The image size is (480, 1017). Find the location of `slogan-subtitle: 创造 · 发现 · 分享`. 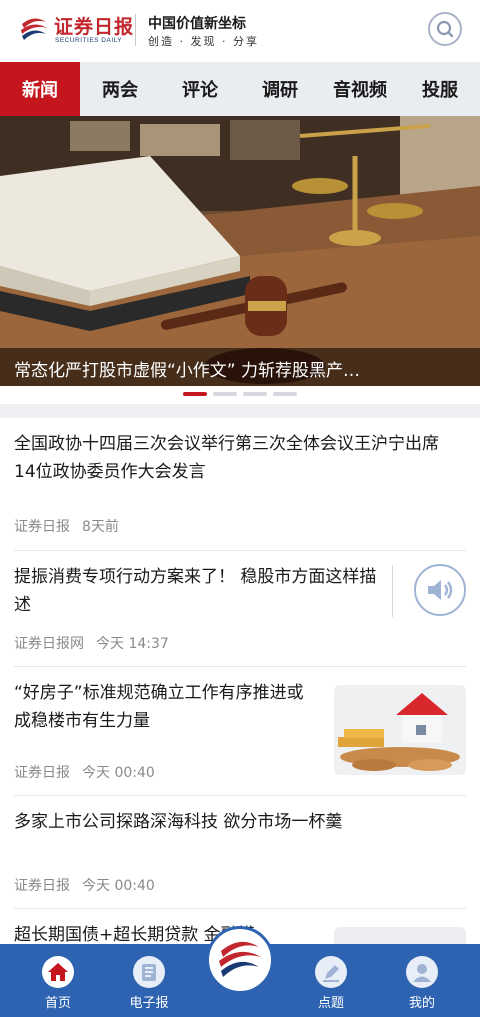

slogan-subtitle: 创造 · 发现 · 分享 is located at coordinates (203, 41).